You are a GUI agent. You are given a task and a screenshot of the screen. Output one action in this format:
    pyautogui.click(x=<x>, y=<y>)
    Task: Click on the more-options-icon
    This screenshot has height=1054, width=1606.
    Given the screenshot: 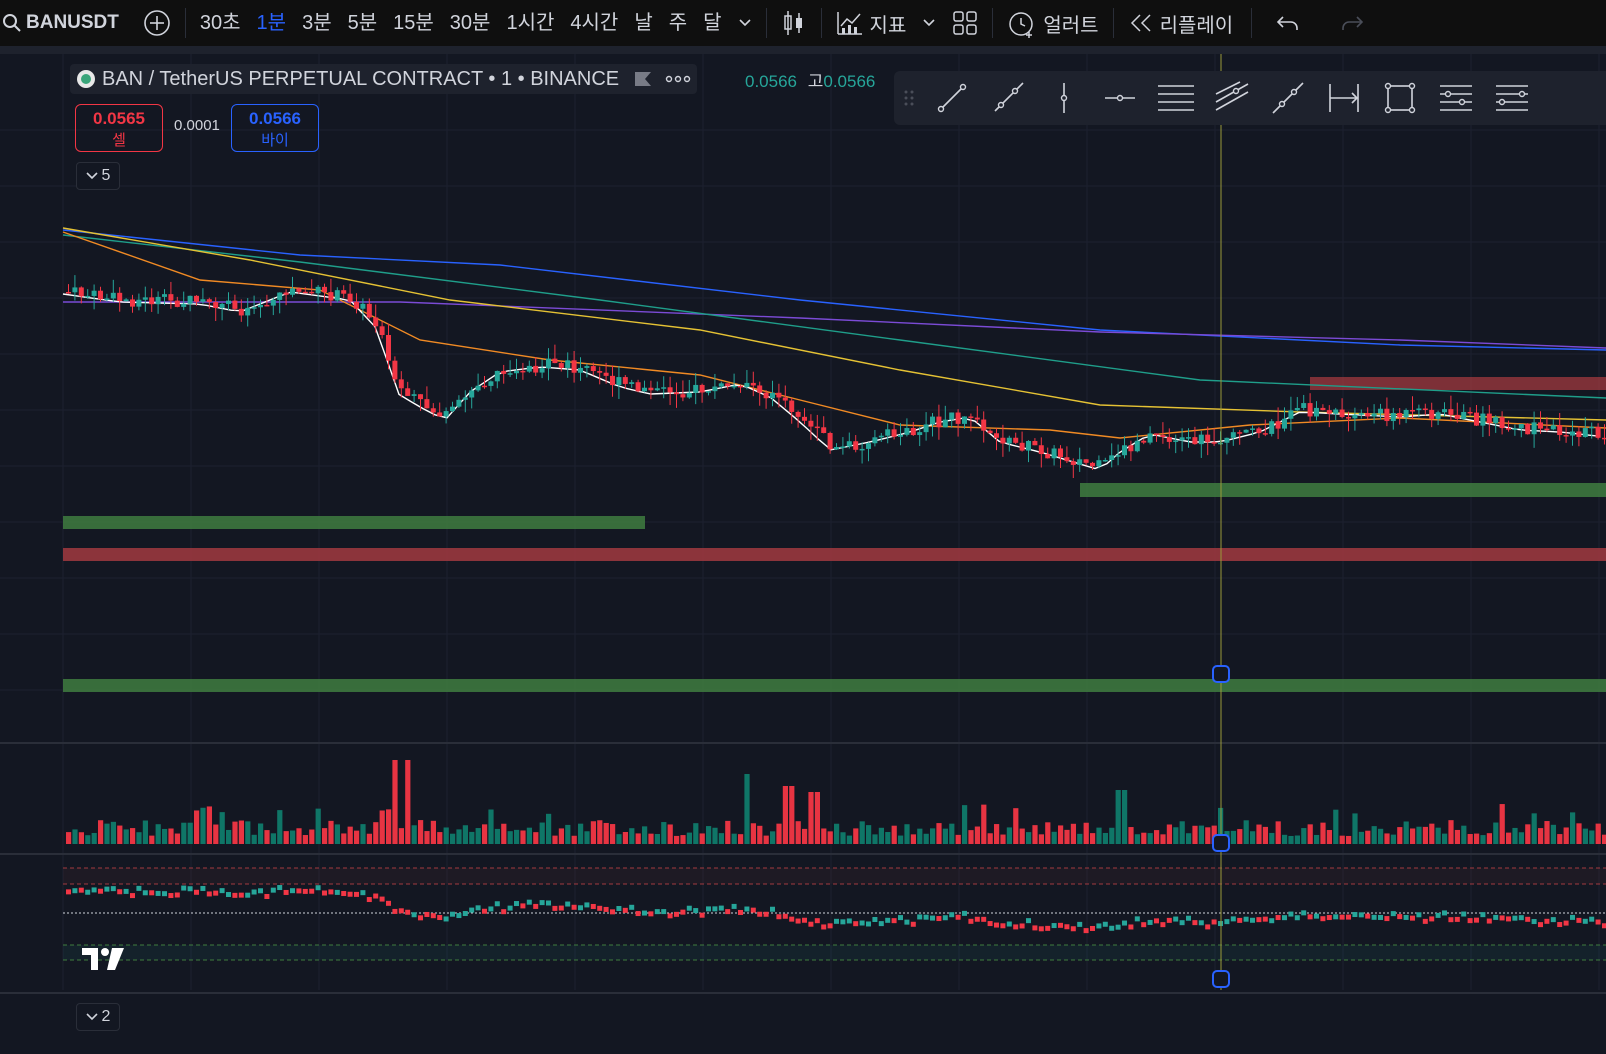 What is the action you would take?
    pyautogui.click(x=678, y=79)
    